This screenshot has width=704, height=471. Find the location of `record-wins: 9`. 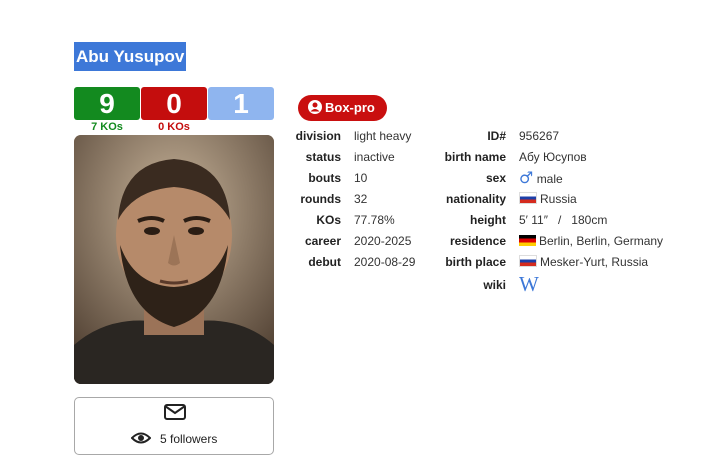

record-wins: 9 is located at coordinates (107, 103).